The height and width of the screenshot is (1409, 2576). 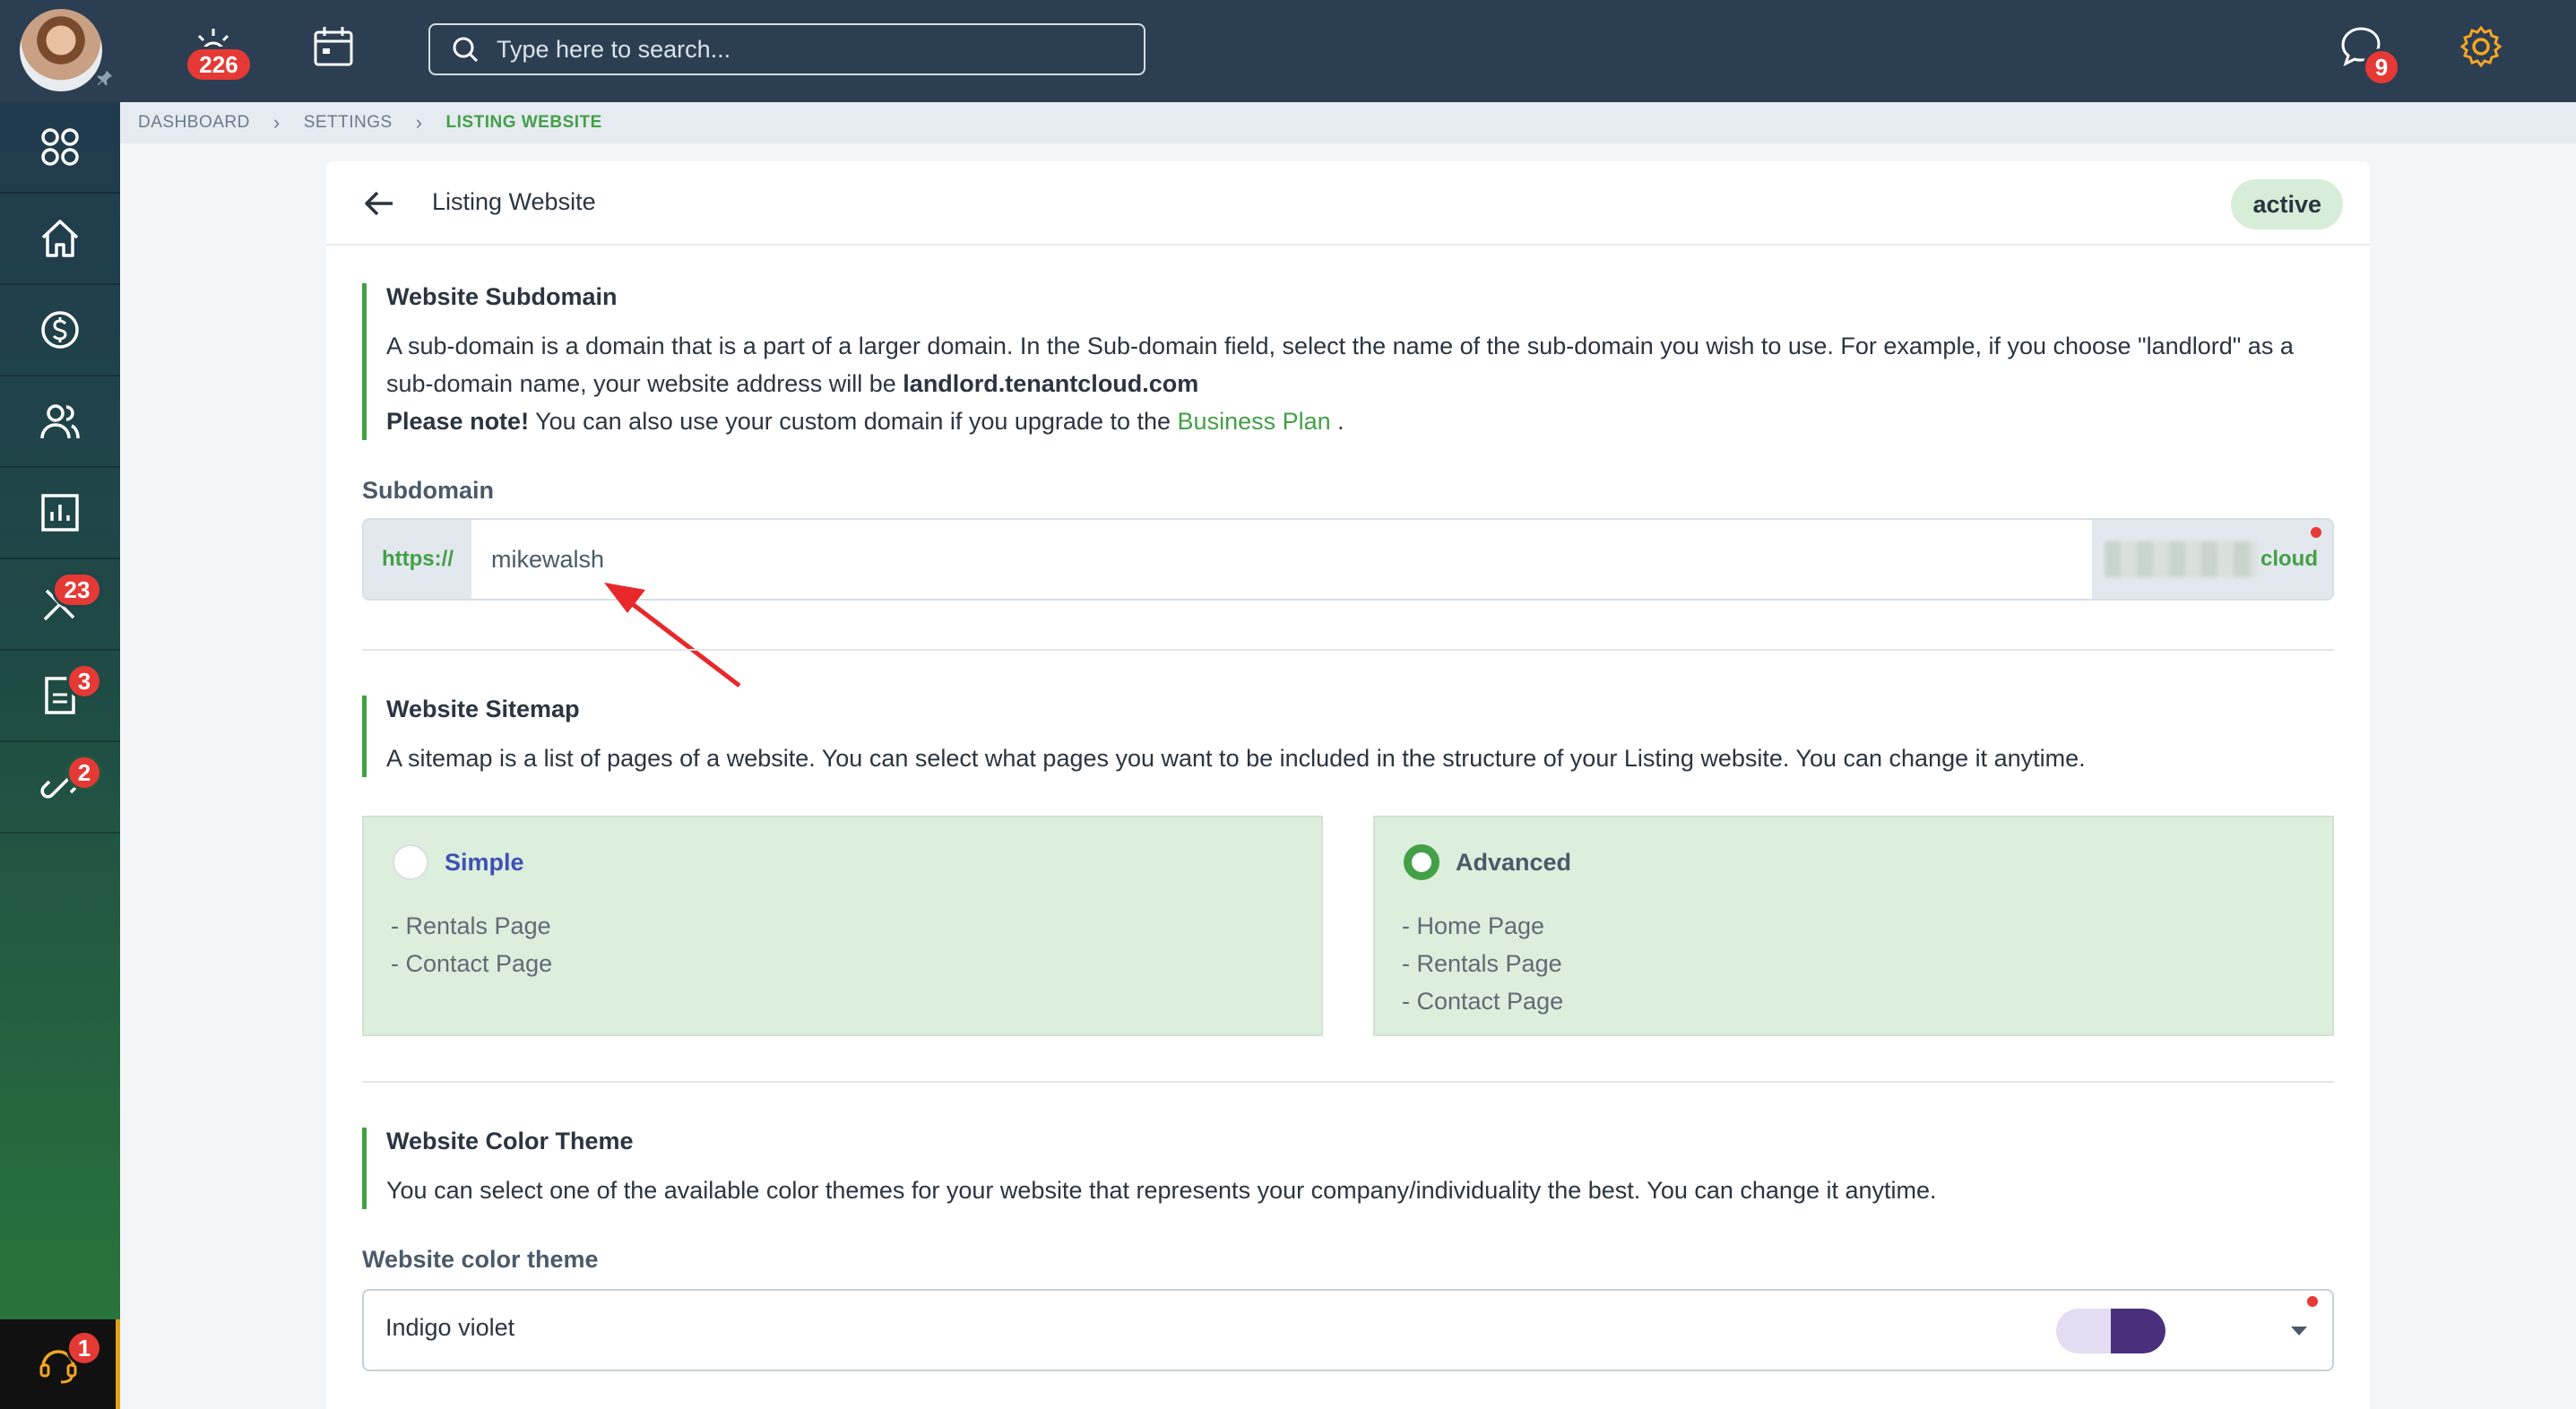 I want to click on sitemap-option-simple: Simple - Rentals Page - Contact Page, so click(x=842, y=926).